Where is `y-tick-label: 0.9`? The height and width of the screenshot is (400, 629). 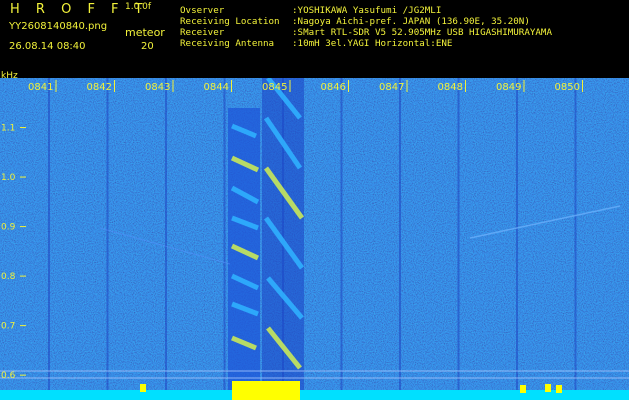 y-tick-label: 0.9 is located at coordinates (8, 228).